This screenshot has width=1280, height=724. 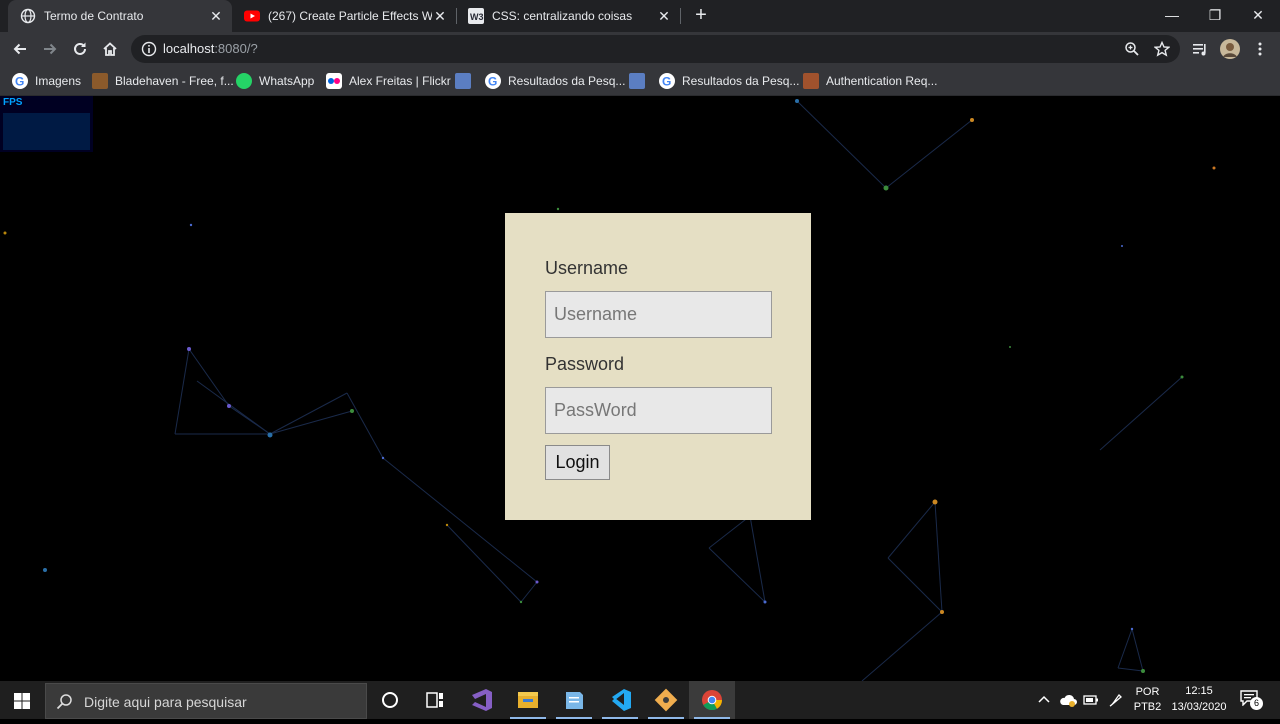 I want to click on url-path: :8080/?, so click(x=236, y=48).